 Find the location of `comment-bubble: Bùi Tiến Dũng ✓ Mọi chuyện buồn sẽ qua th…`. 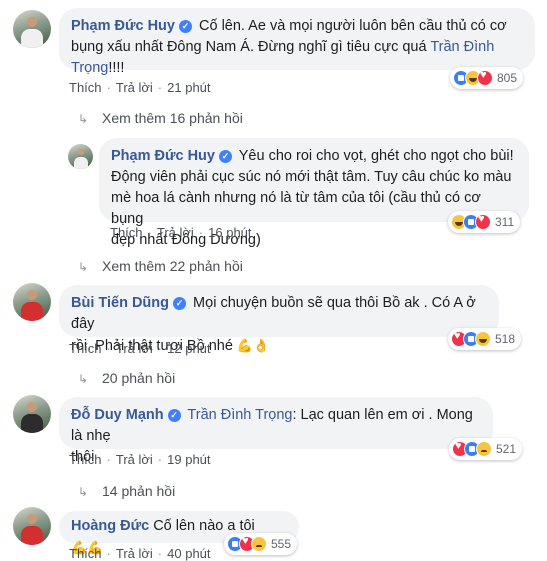

comment-bubble: Bùi Tiến Dũng ✓ Mọi chuyện buồn sẽ qua th… is located at coordinates (279, 319).